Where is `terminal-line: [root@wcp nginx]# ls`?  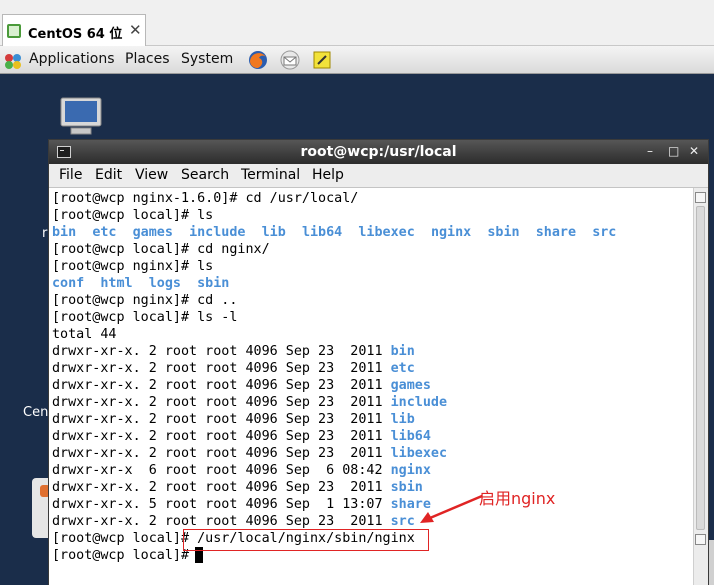
terminal-line: [root@wcp nginx]# ls is located at coordinates (132, 266).